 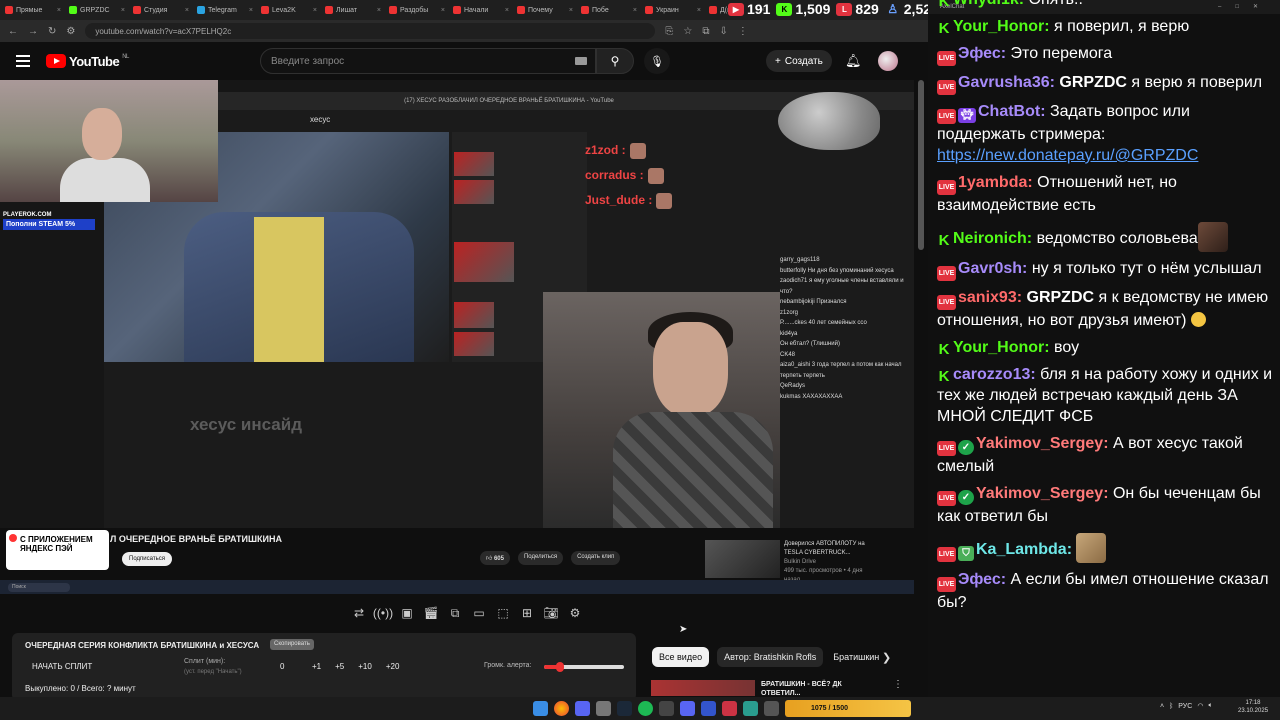 What do you see at coordinates (527, 613) in the screenshot?
I see `add-box-icon: ⊞` at bounding box center [527, 613].